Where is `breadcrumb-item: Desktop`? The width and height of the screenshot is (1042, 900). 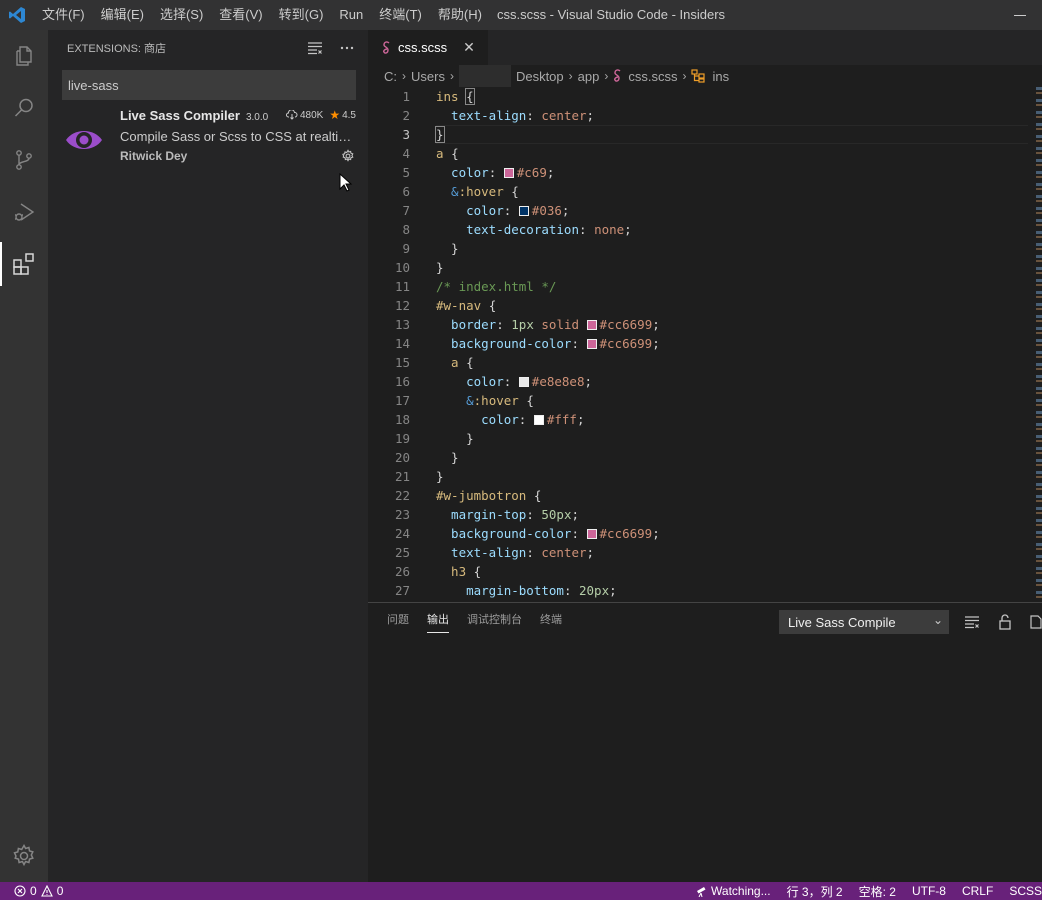 breadcrumb-item: Desktop is located at coordinates (540, 76).